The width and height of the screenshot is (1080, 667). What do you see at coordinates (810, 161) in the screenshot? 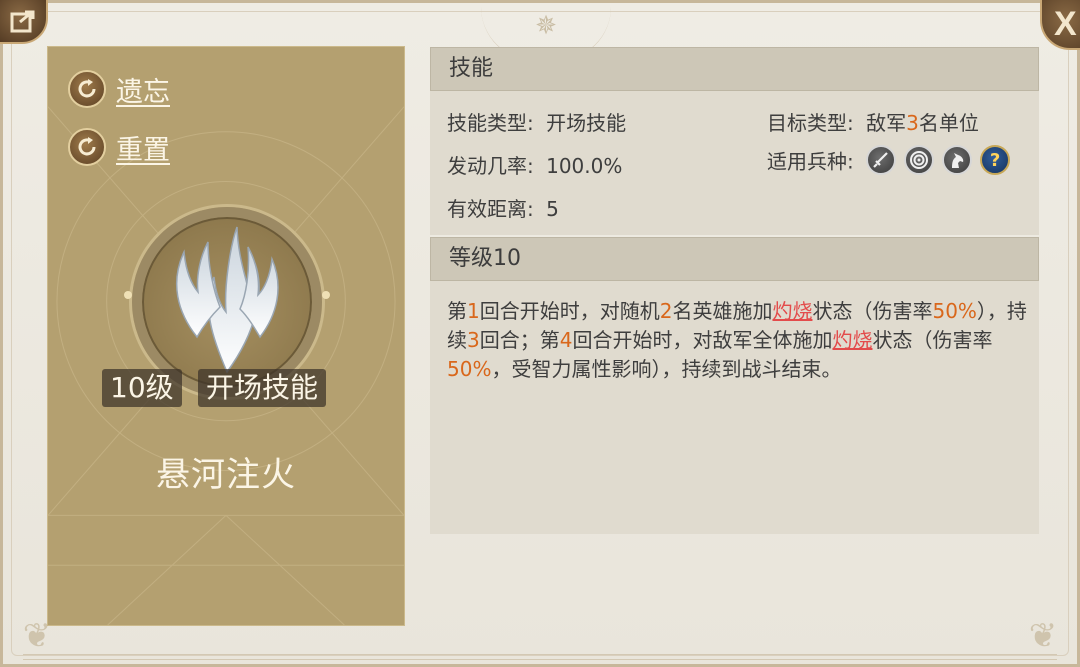
I see `unit-types-label: 适用兵种:` at bounding box center [810, 161].